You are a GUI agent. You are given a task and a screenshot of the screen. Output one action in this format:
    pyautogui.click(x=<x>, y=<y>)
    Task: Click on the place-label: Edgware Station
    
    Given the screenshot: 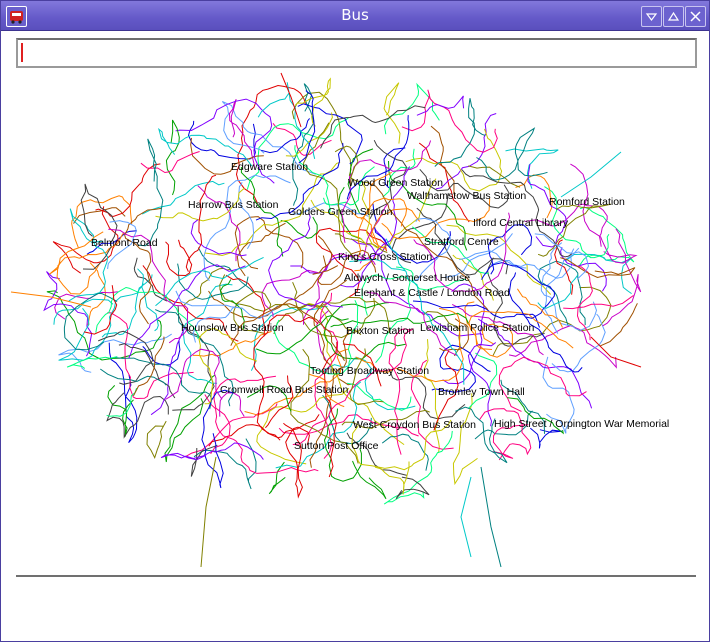 What is the action you would take?
    pyautogui.click(x=269, y=167)
    